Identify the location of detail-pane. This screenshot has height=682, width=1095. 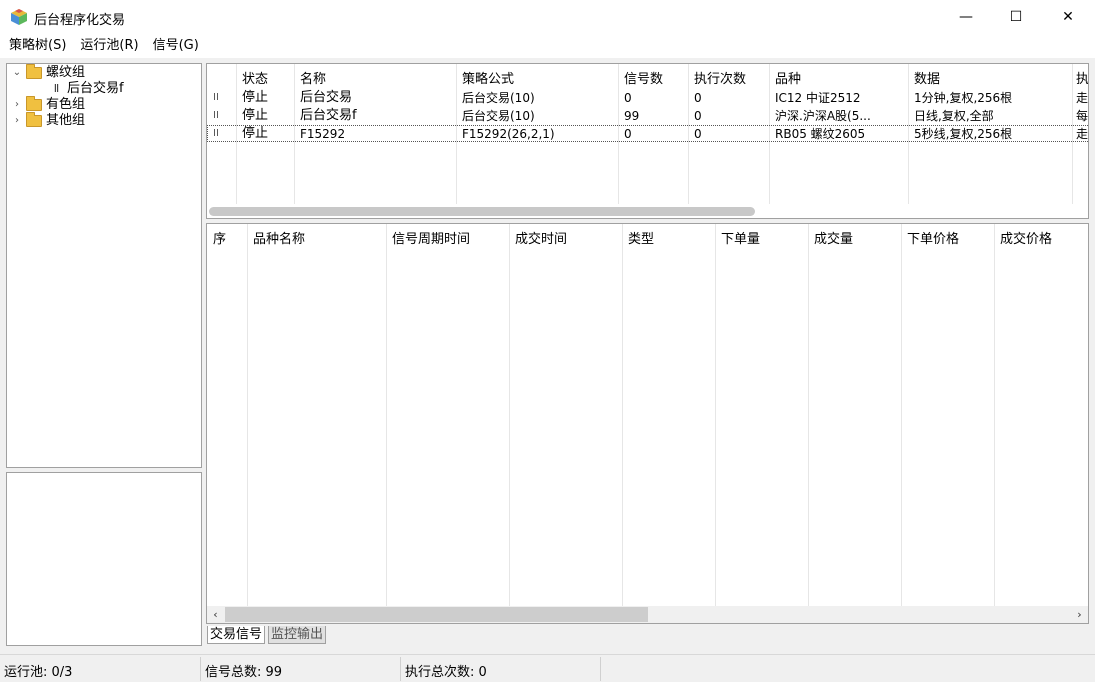
(104, 559).